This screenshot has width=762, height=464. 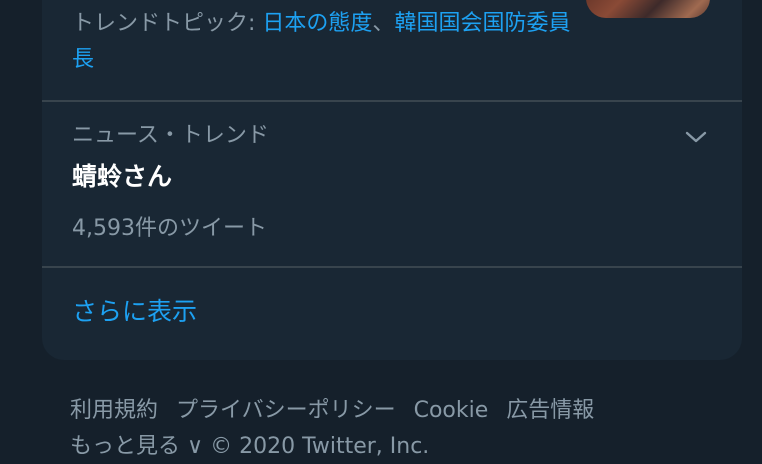 I want to click on footer-link-ads: 広告情報, so click(x=550, y=410).